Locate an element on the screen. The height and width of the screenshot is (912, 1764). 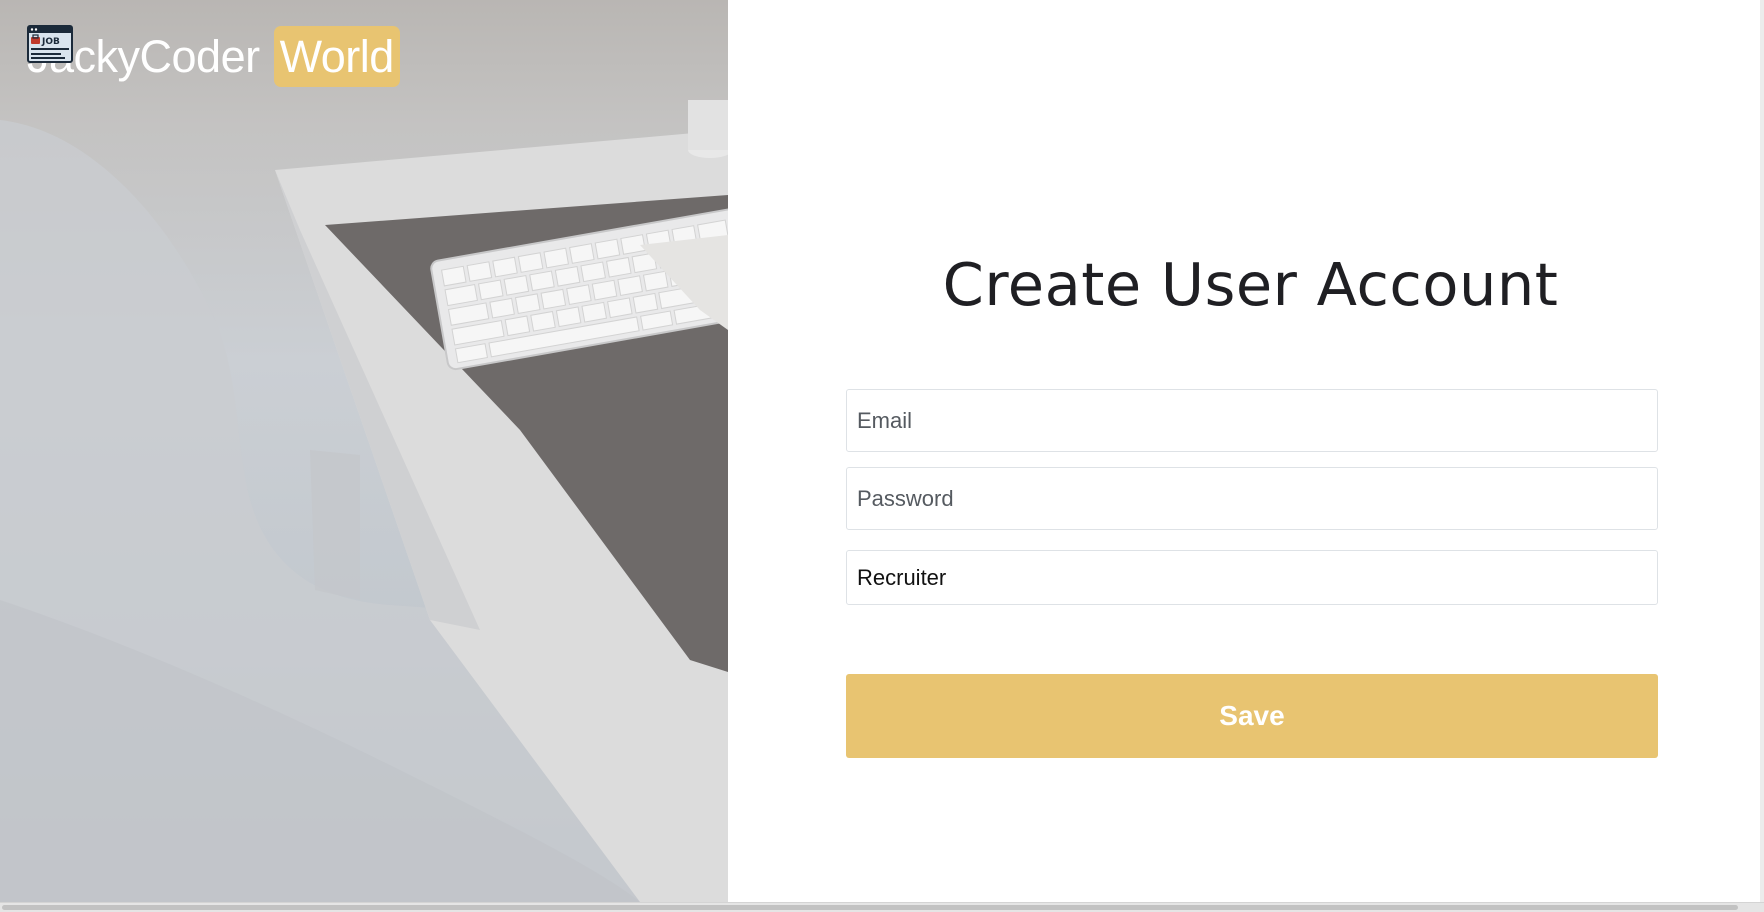
email-field is located at coordinates (1252, 420).